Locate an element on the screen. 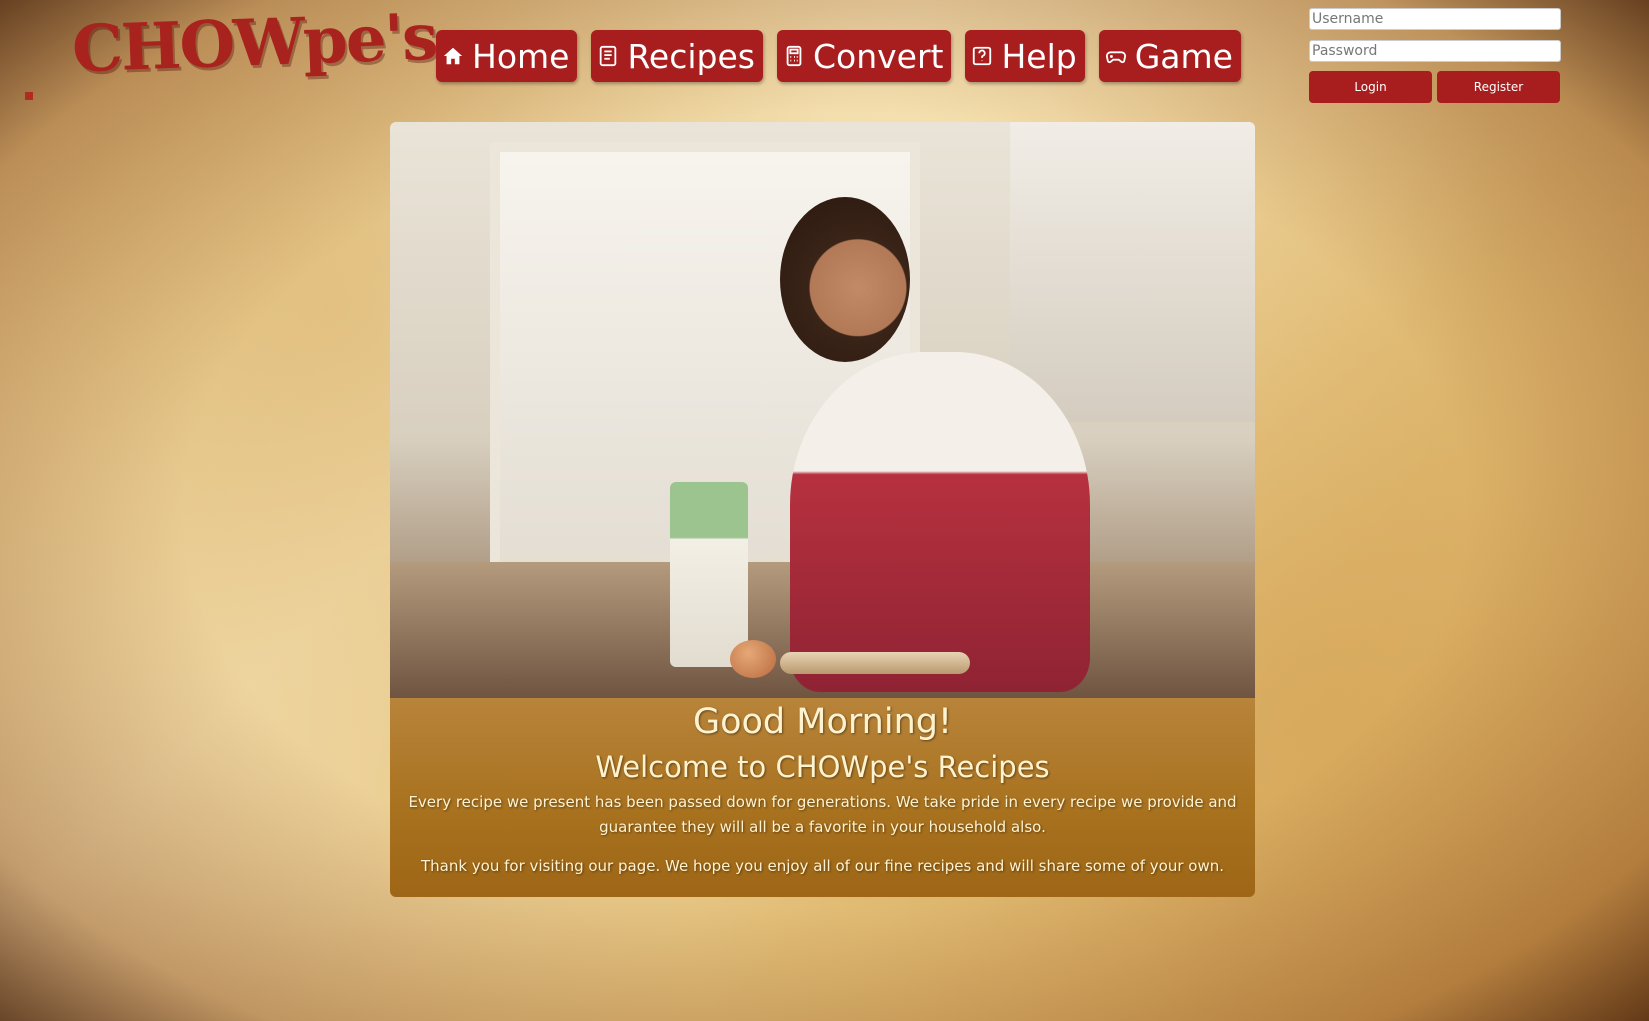 This screenshot has height=1021, width=1649. hero-egg is located at coordinates (753, 659).